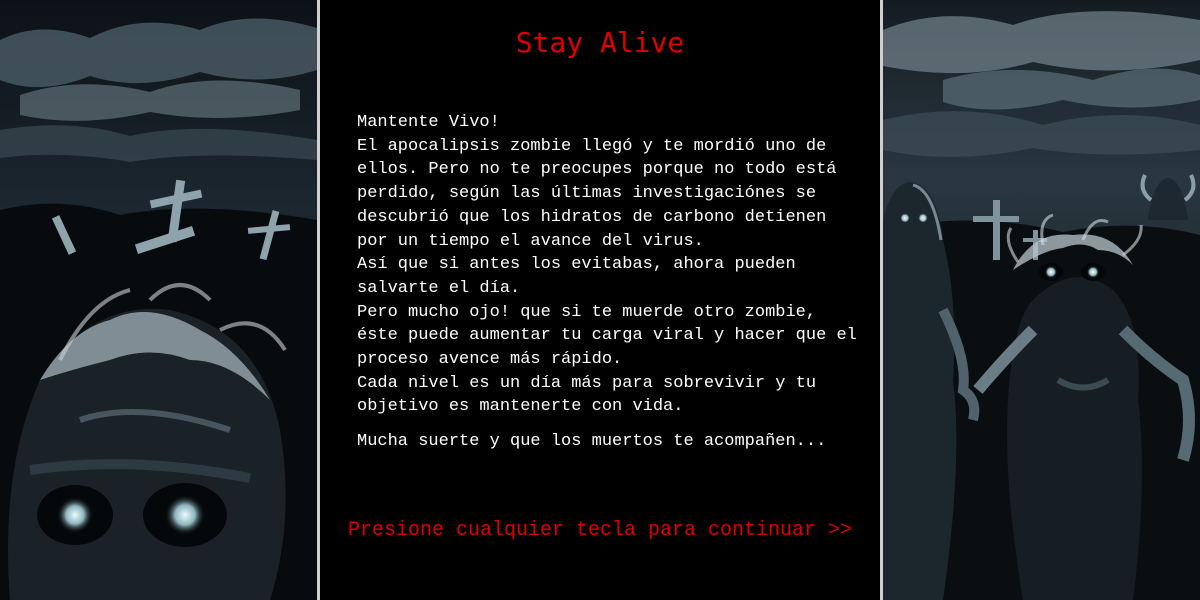 The width and height of the screenshot is (1200, 600). What do you see at coordinates (600, 42) in the screenshot?
I see `game-title: Stay Alive` at bounding box center [600, 42].